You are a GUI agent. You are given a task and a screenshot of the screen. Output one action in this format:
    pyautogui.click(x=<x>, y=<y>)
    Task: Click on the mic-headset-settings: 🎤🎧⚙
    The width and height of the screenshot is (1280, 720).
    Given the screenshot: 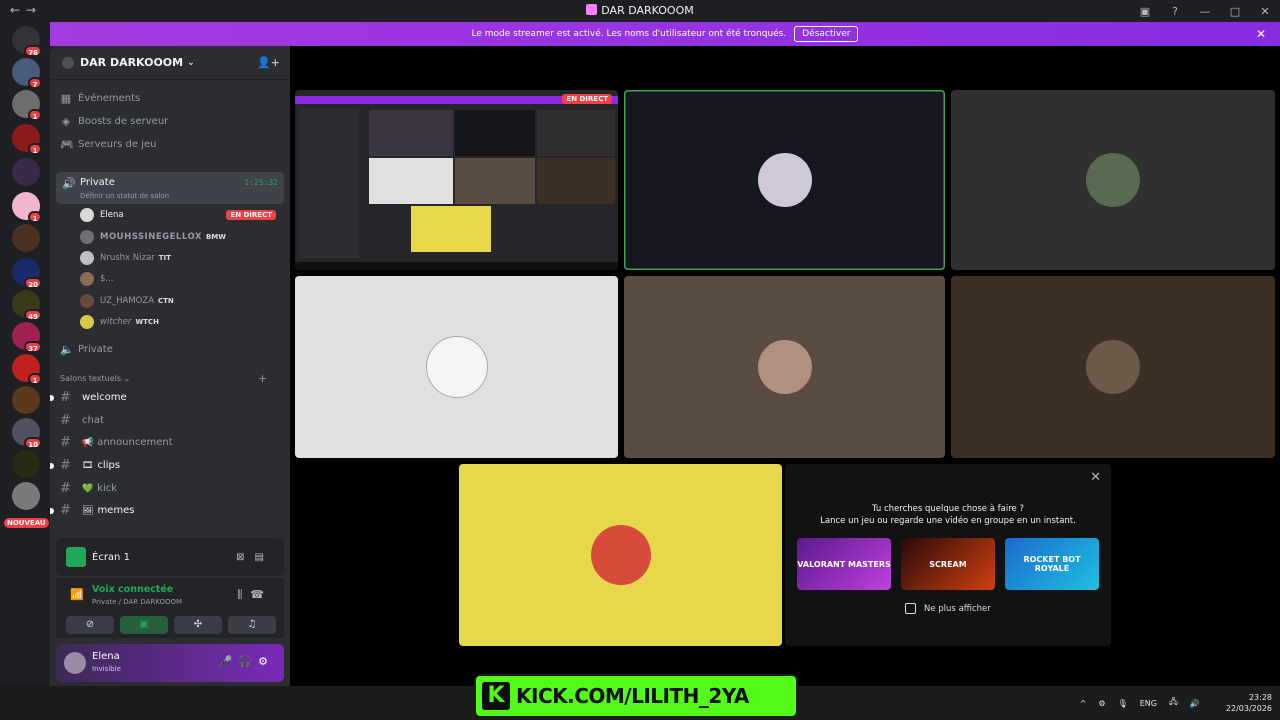 What is the action you would take?
    pyautogui.click(x=246, y=661)
    